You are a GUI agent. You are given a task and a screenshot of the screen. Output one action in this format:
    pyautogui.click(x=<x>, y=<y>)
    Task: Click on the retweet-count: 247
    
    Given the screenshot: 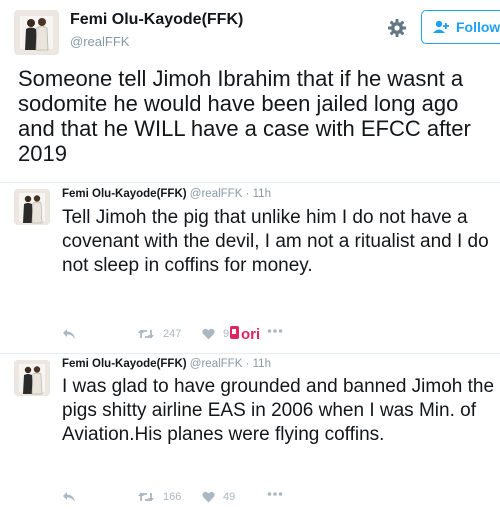 What is the action you would take?
    pyautogui.click(x=172, y=334)
    